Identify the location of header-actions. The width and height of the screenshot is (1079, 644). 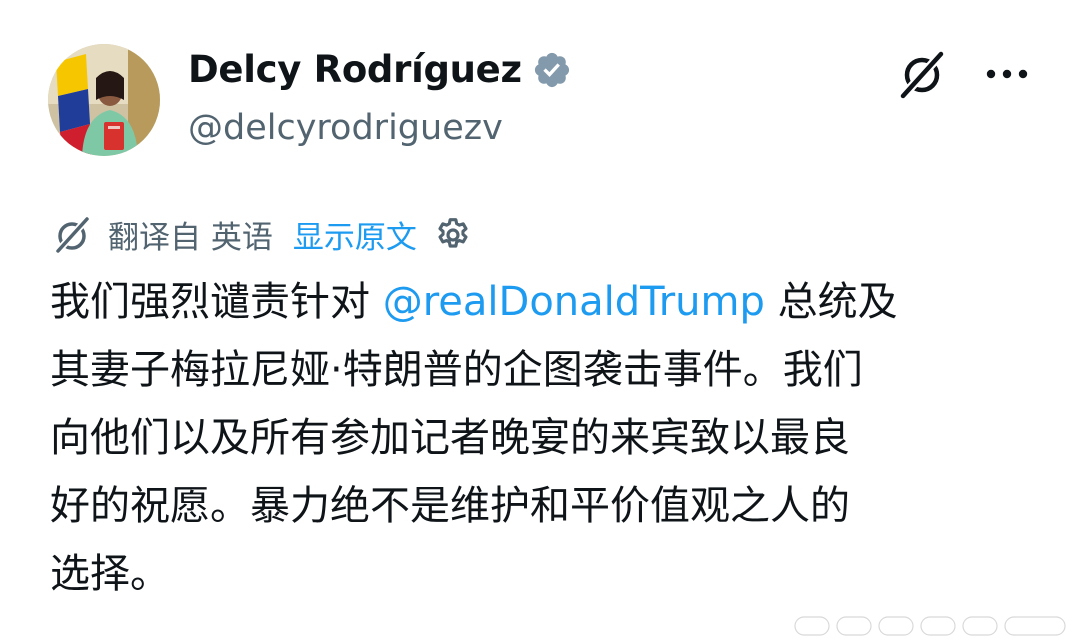
(962, 74).